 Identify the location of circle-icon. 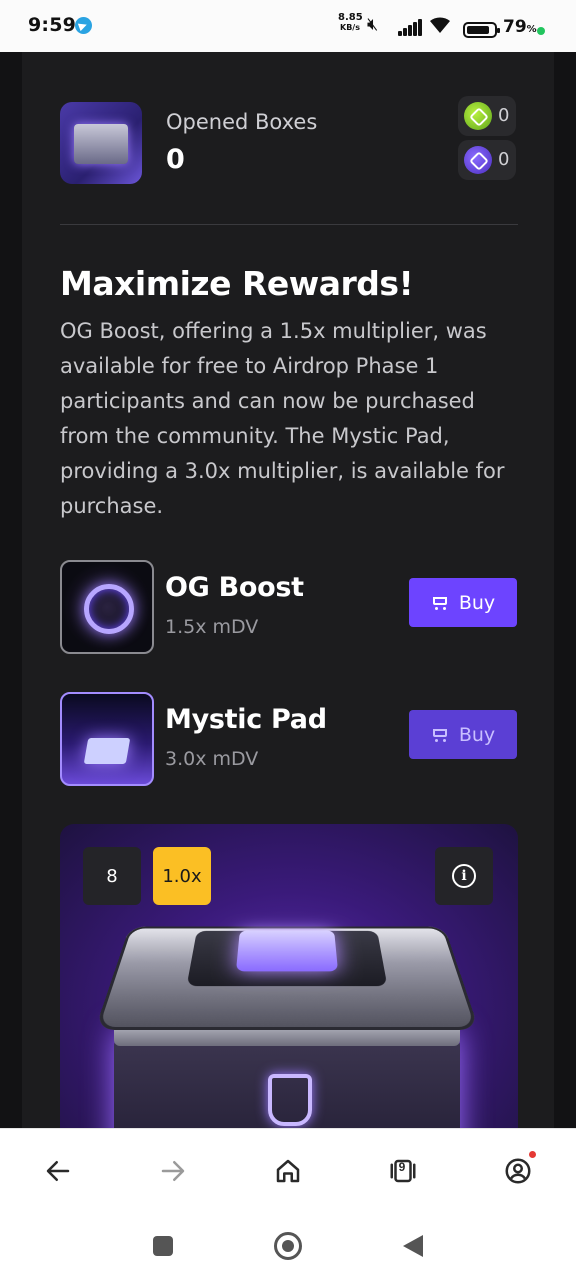
(288, 1246).